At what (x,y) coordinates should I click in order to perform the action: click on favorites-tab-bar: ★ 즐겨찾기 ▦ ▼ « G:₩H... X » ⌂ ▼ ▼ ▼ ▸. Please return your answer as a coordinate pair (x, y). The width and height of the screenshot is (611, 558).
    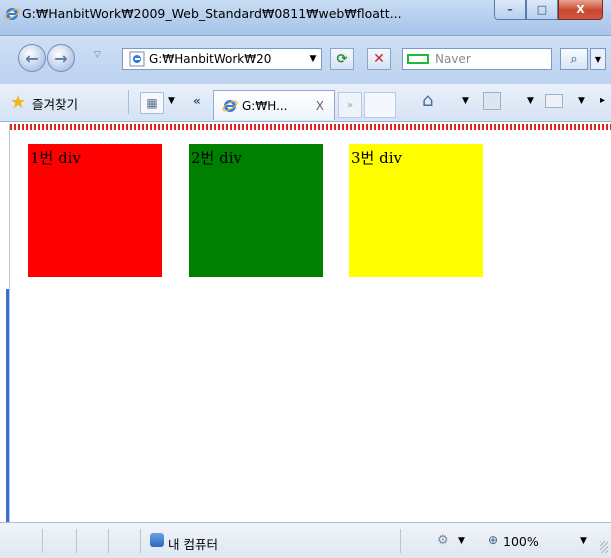
    Looking at the image, I should click on (305, 103).